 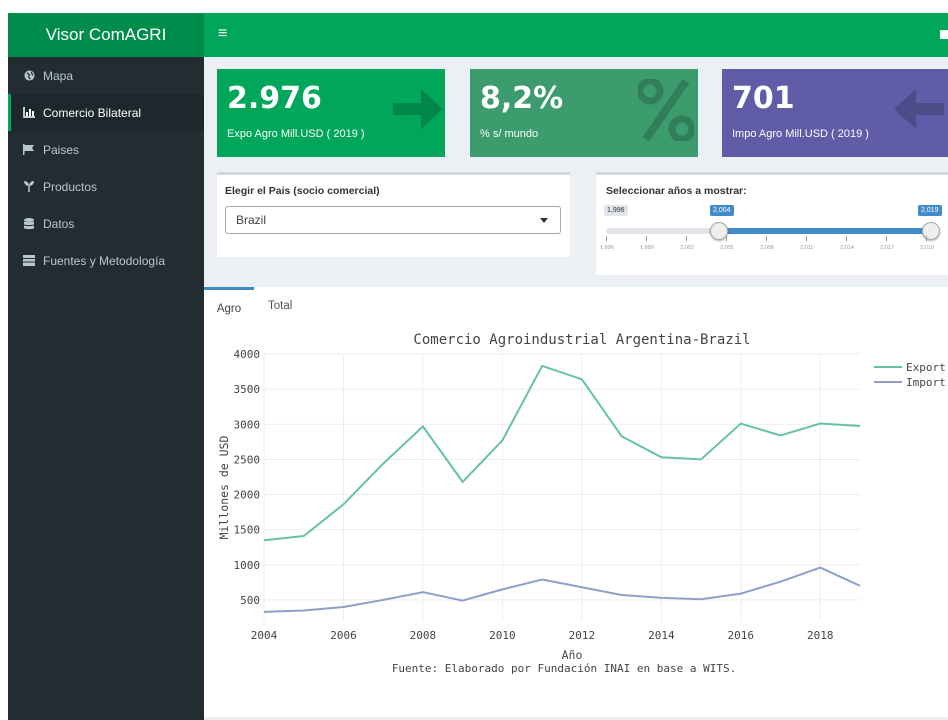 What do you see at coordinates (820, 635) in the screenshot?
I see `x-tick-label: 2018` at bounding box center [820, 635].